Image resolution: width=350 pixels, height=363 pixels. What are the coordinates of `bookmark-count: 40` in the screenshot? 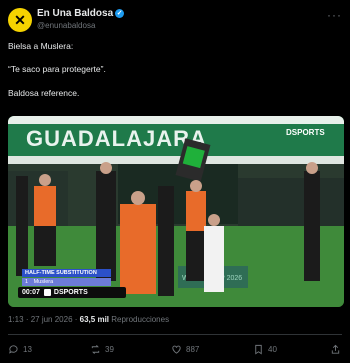 It's located at (272, 349).